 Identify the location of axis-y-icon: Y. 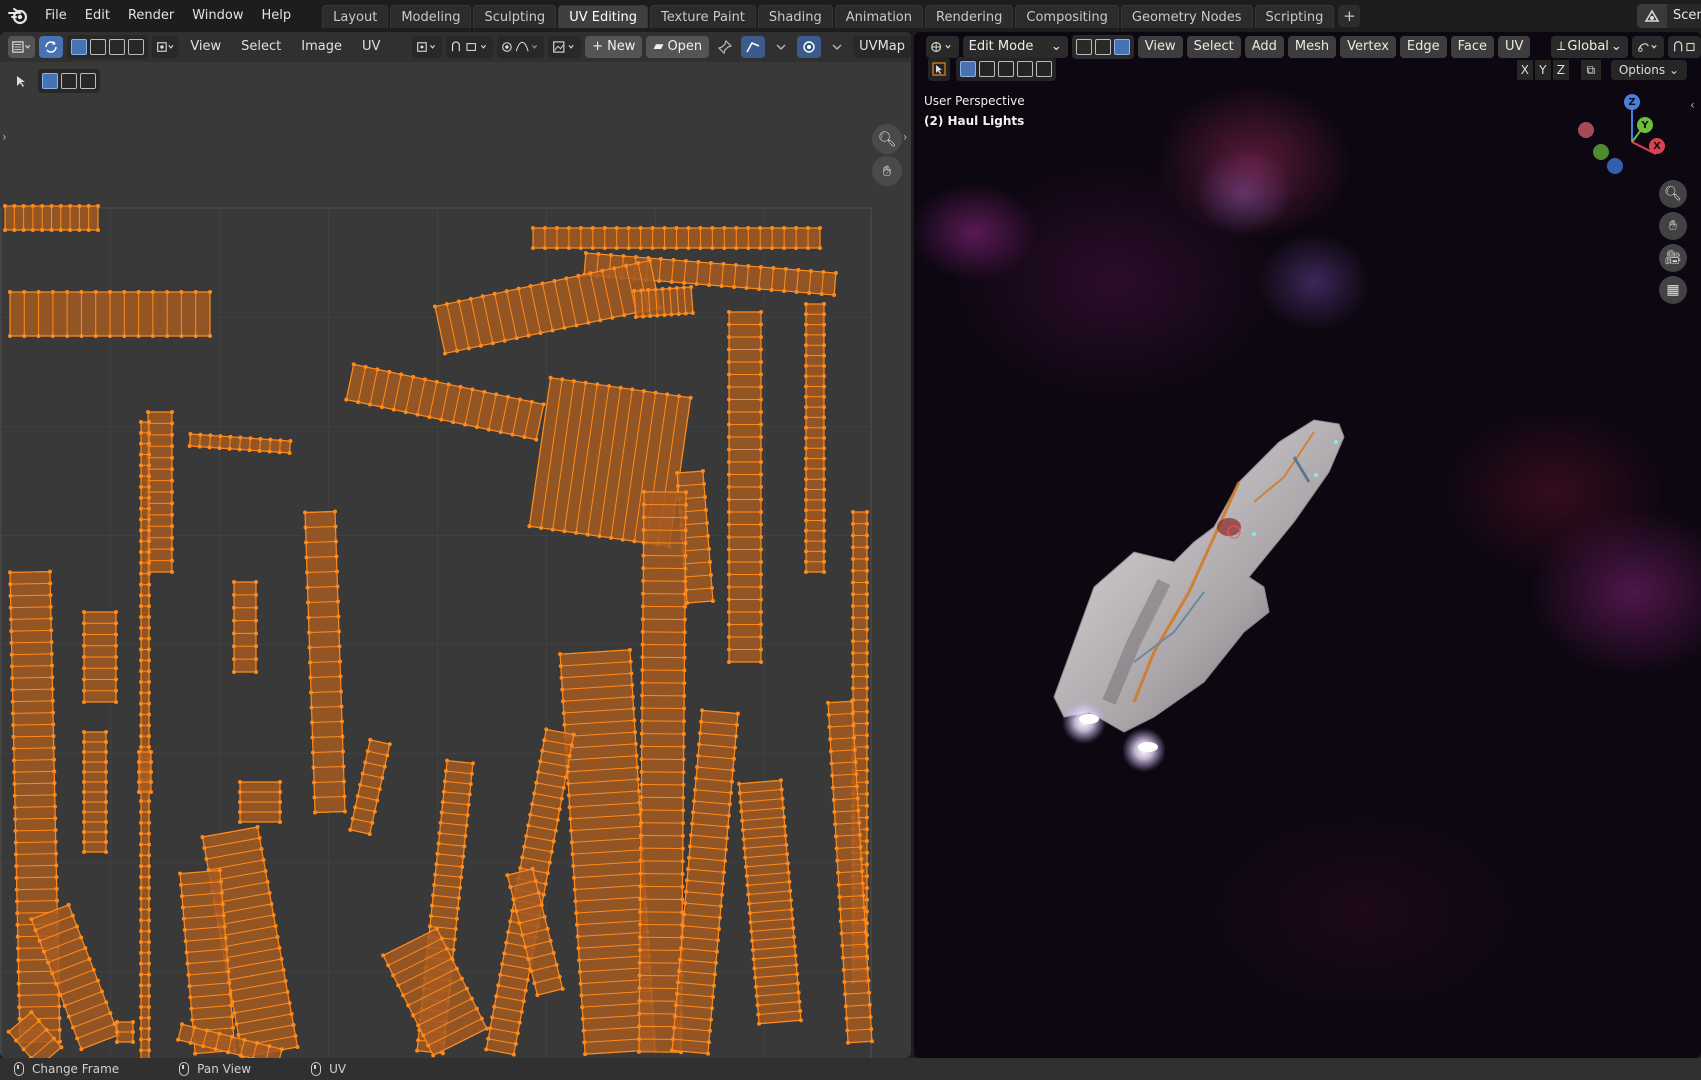
(1645, 125).